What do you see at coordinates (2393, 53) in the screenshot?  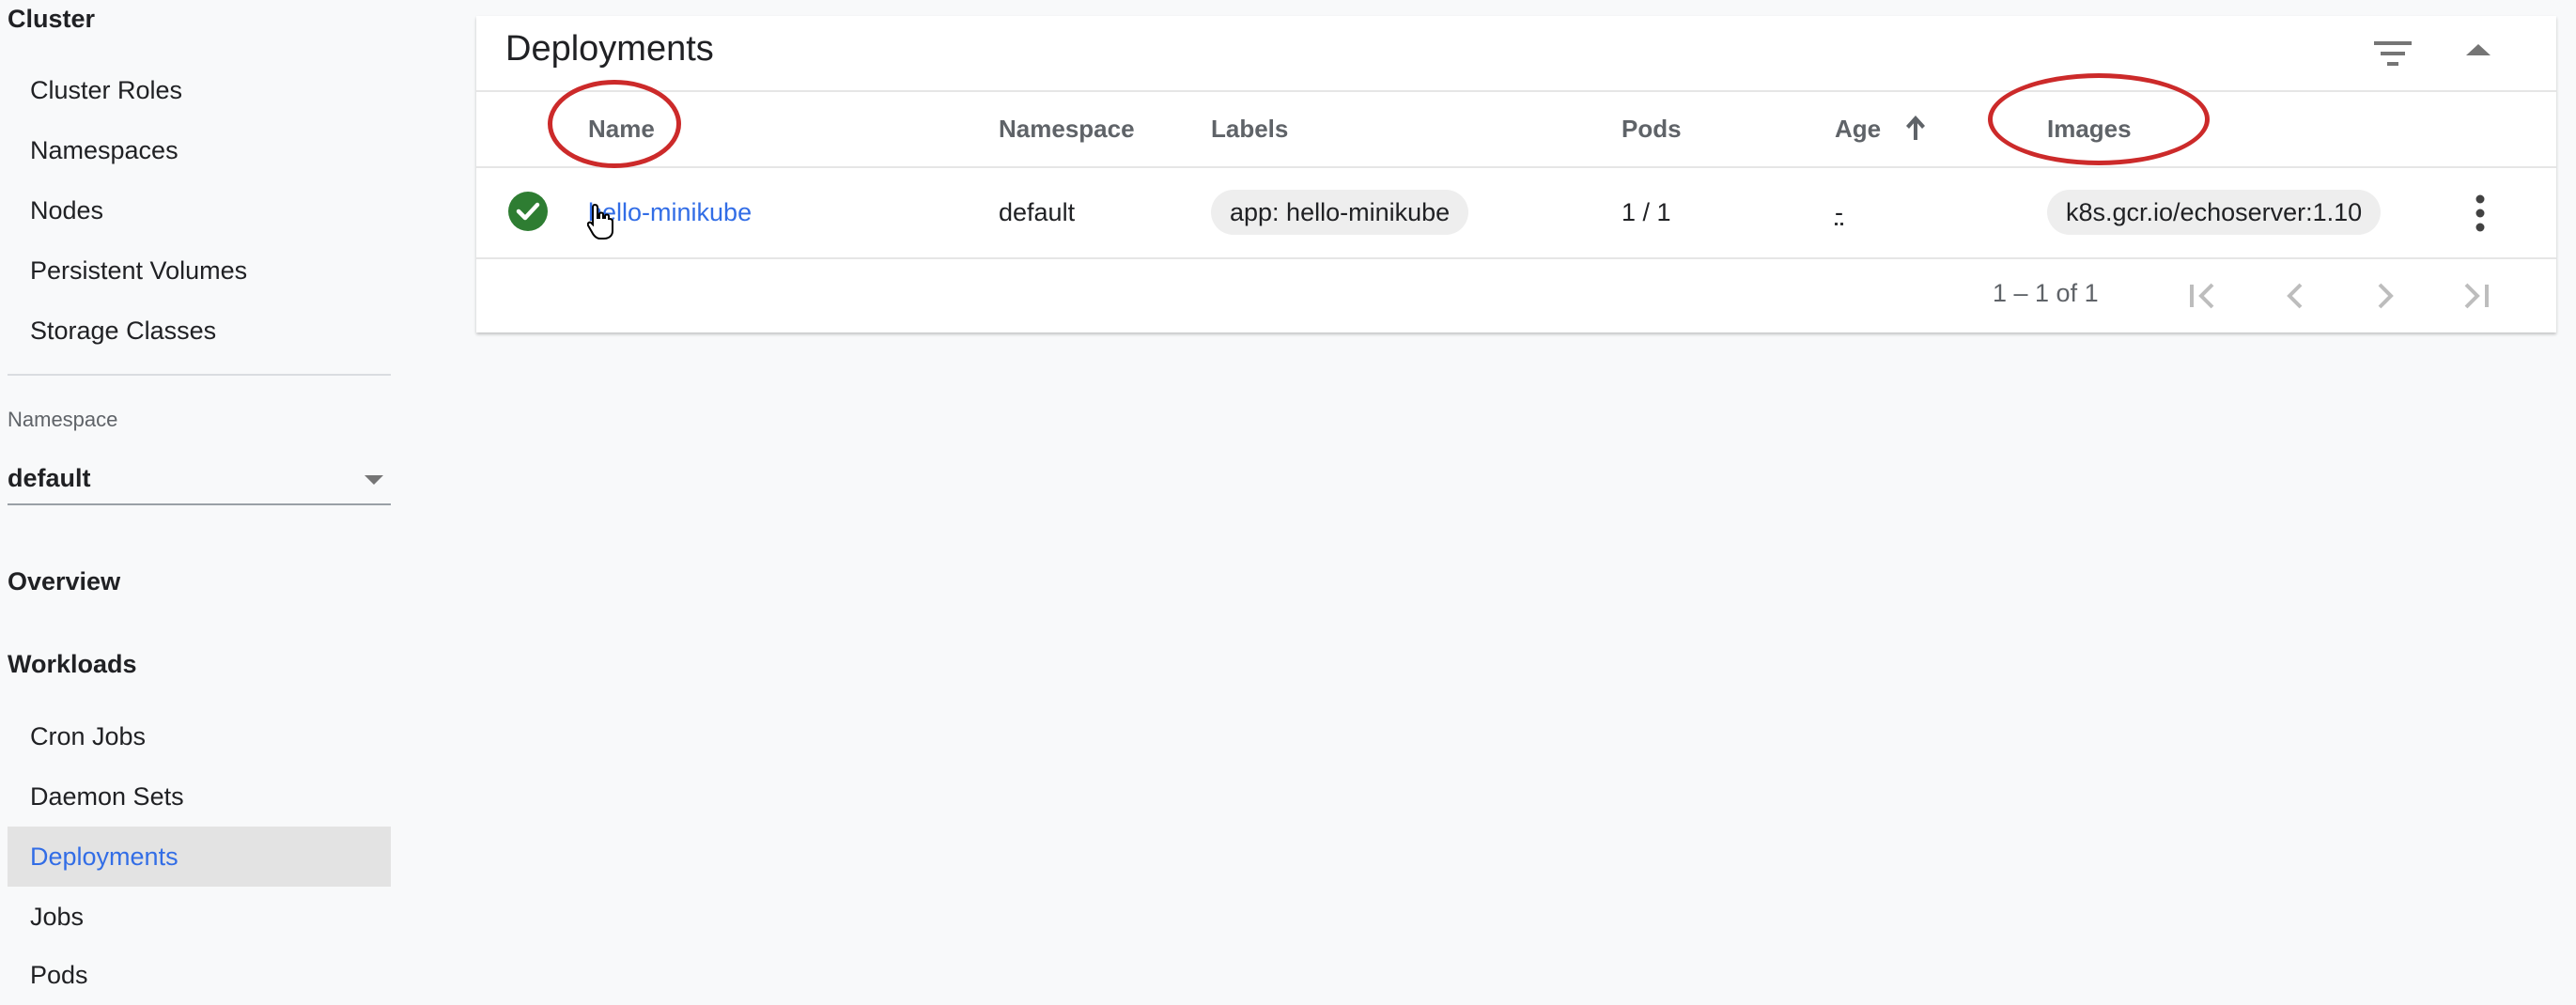 I see `filter-icon` at bounding box center [2393, 53].